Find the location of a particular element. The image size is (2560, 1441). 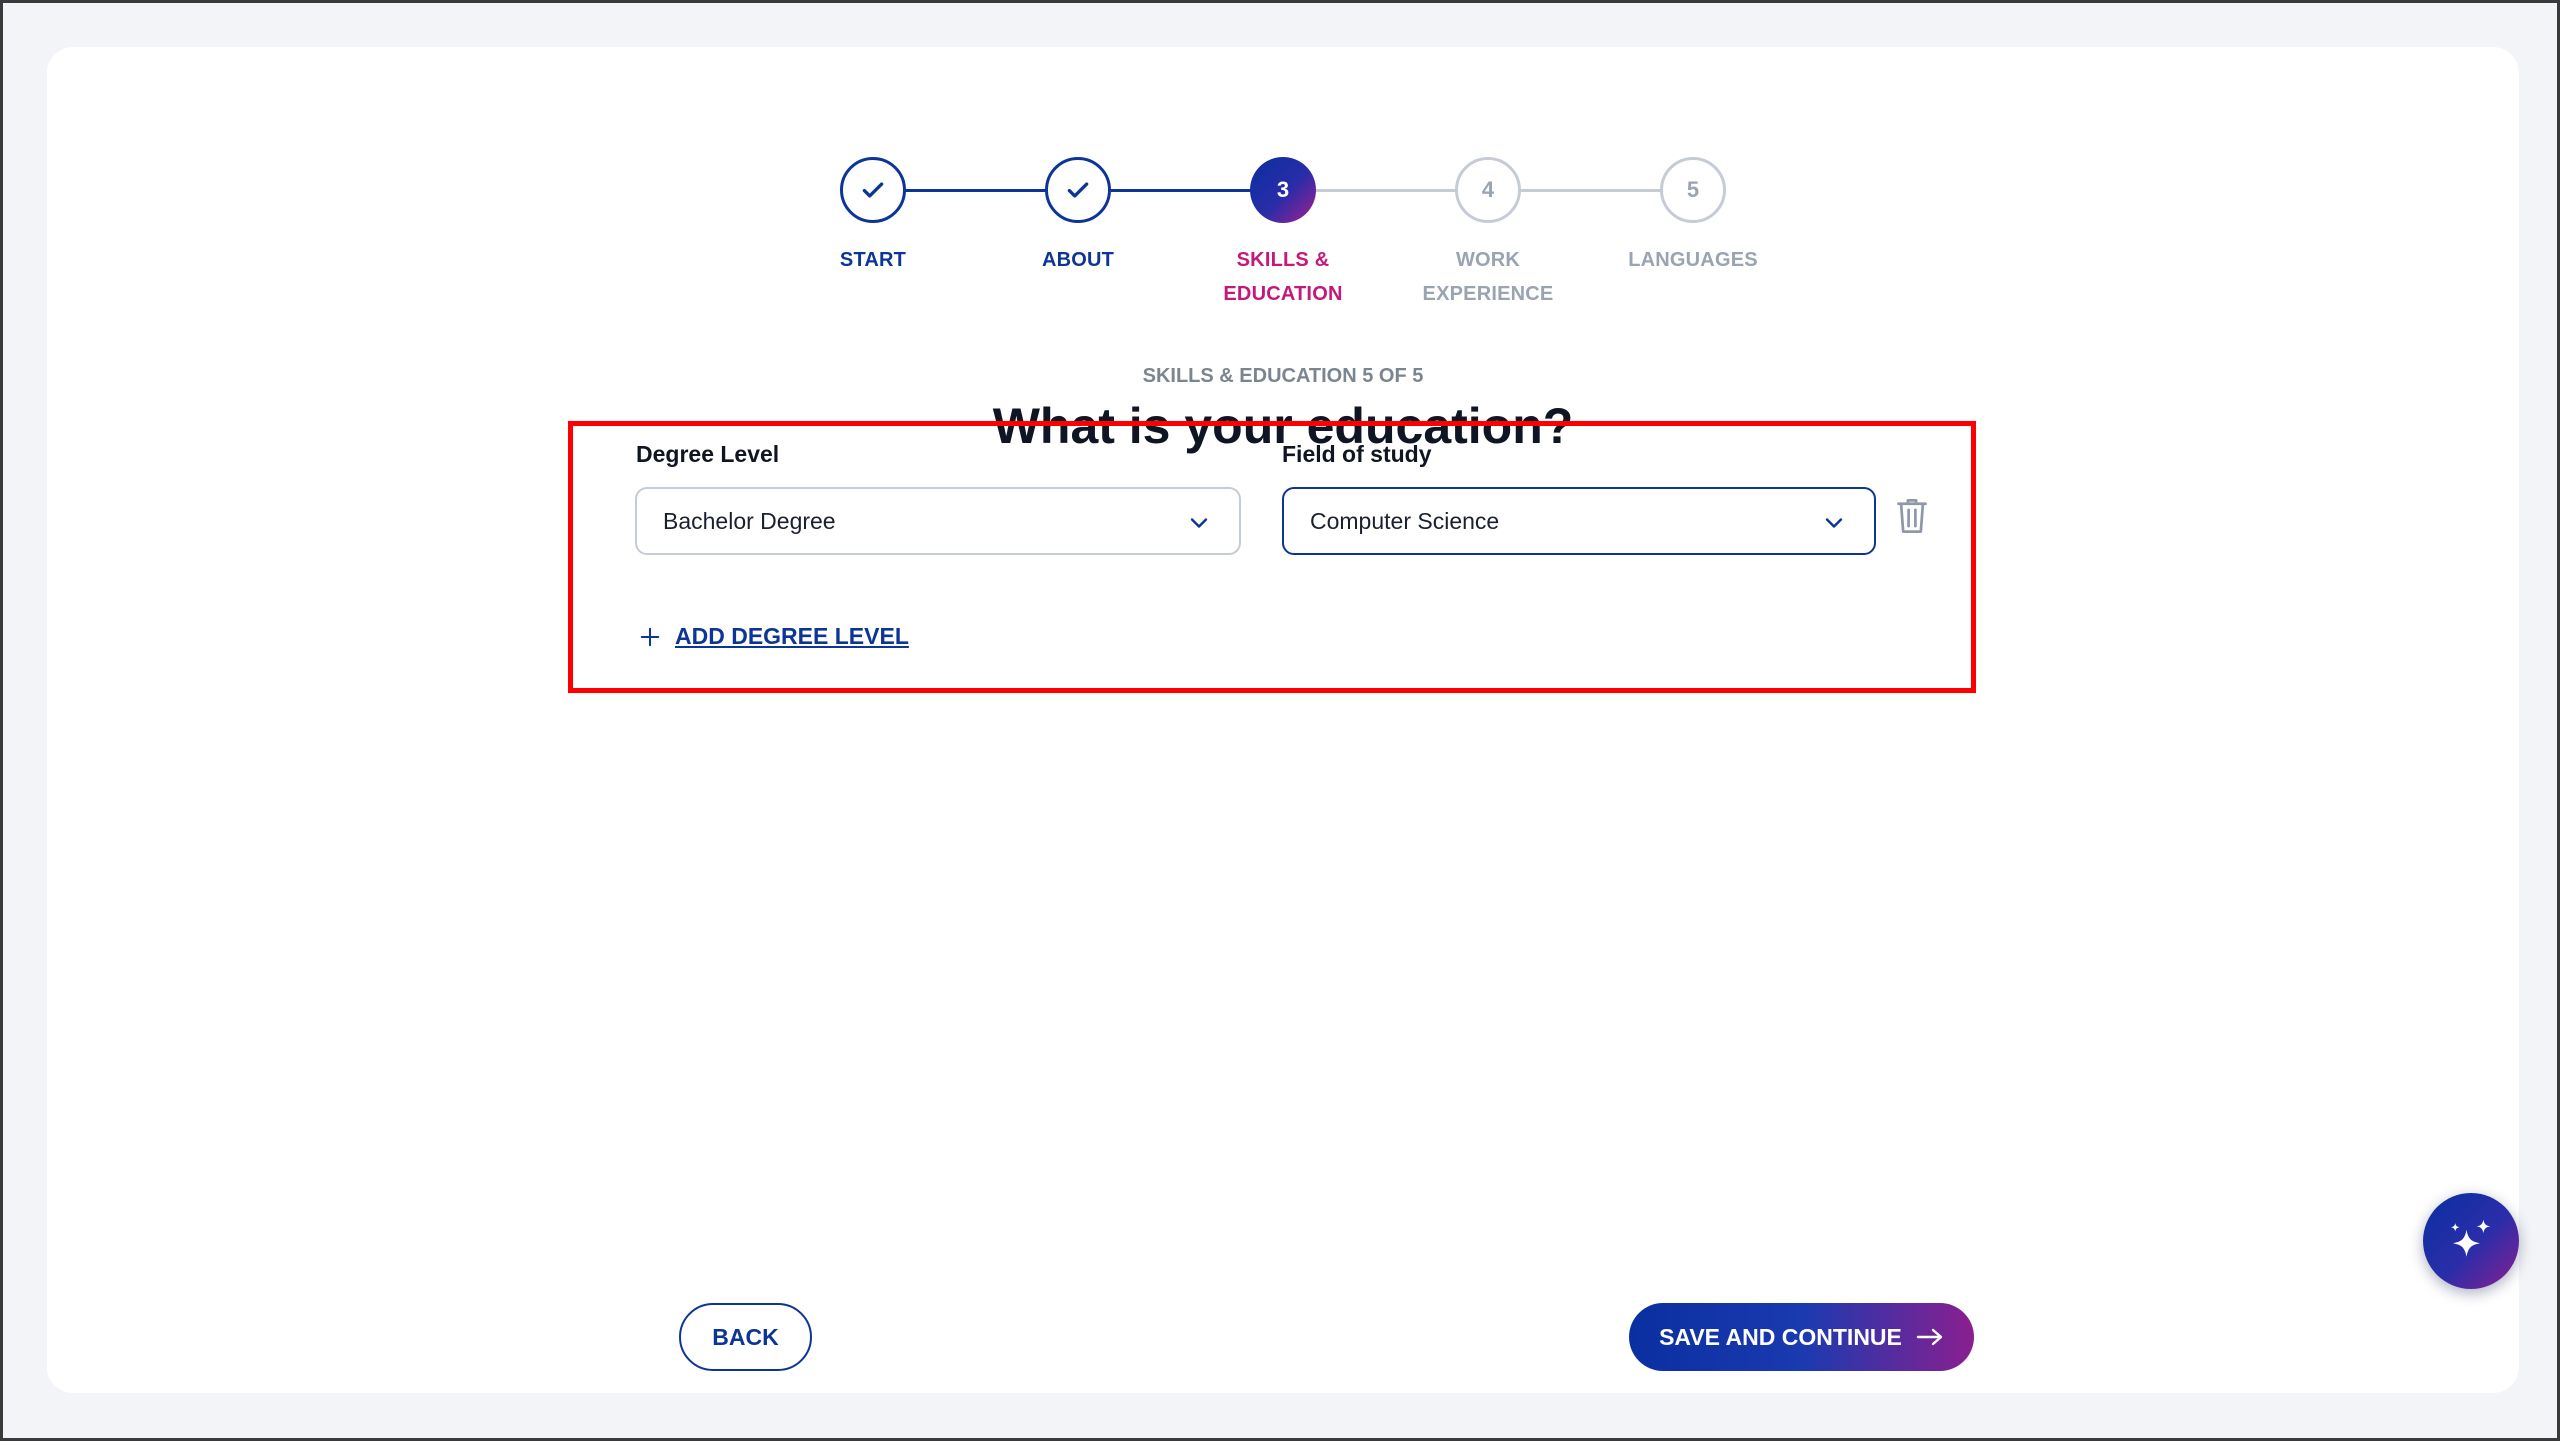

save-and-continue-label: SAVE AND CONTINUE is located at coordinates (1780, 1336).